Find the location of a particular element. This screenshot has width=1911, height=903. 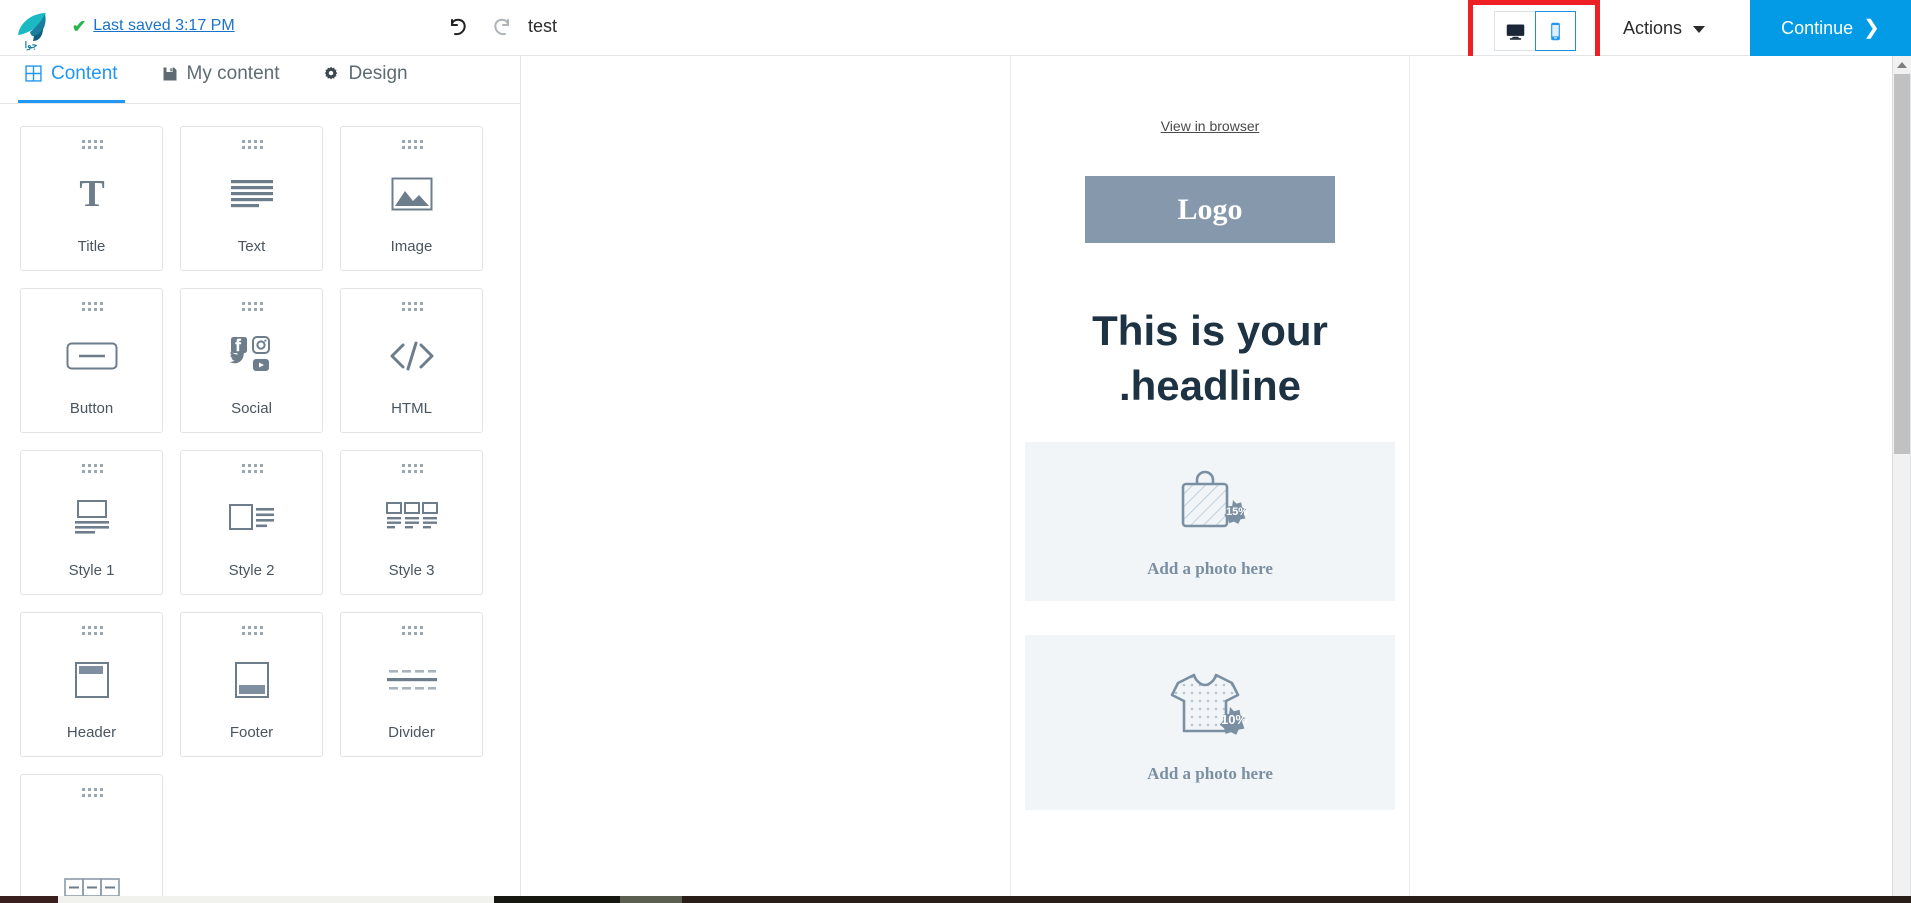

svg-text: جوا is located at coordinates (31, 45).